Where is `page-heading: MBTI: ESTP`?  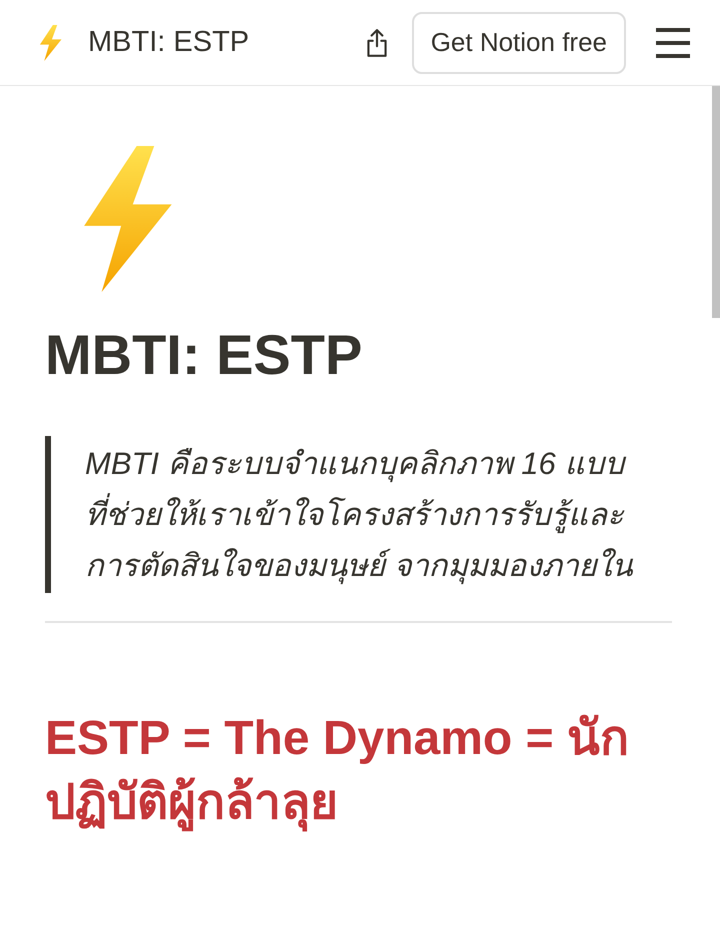
page-heading: MBTI: ESTP is located at coordinates (204, 355).